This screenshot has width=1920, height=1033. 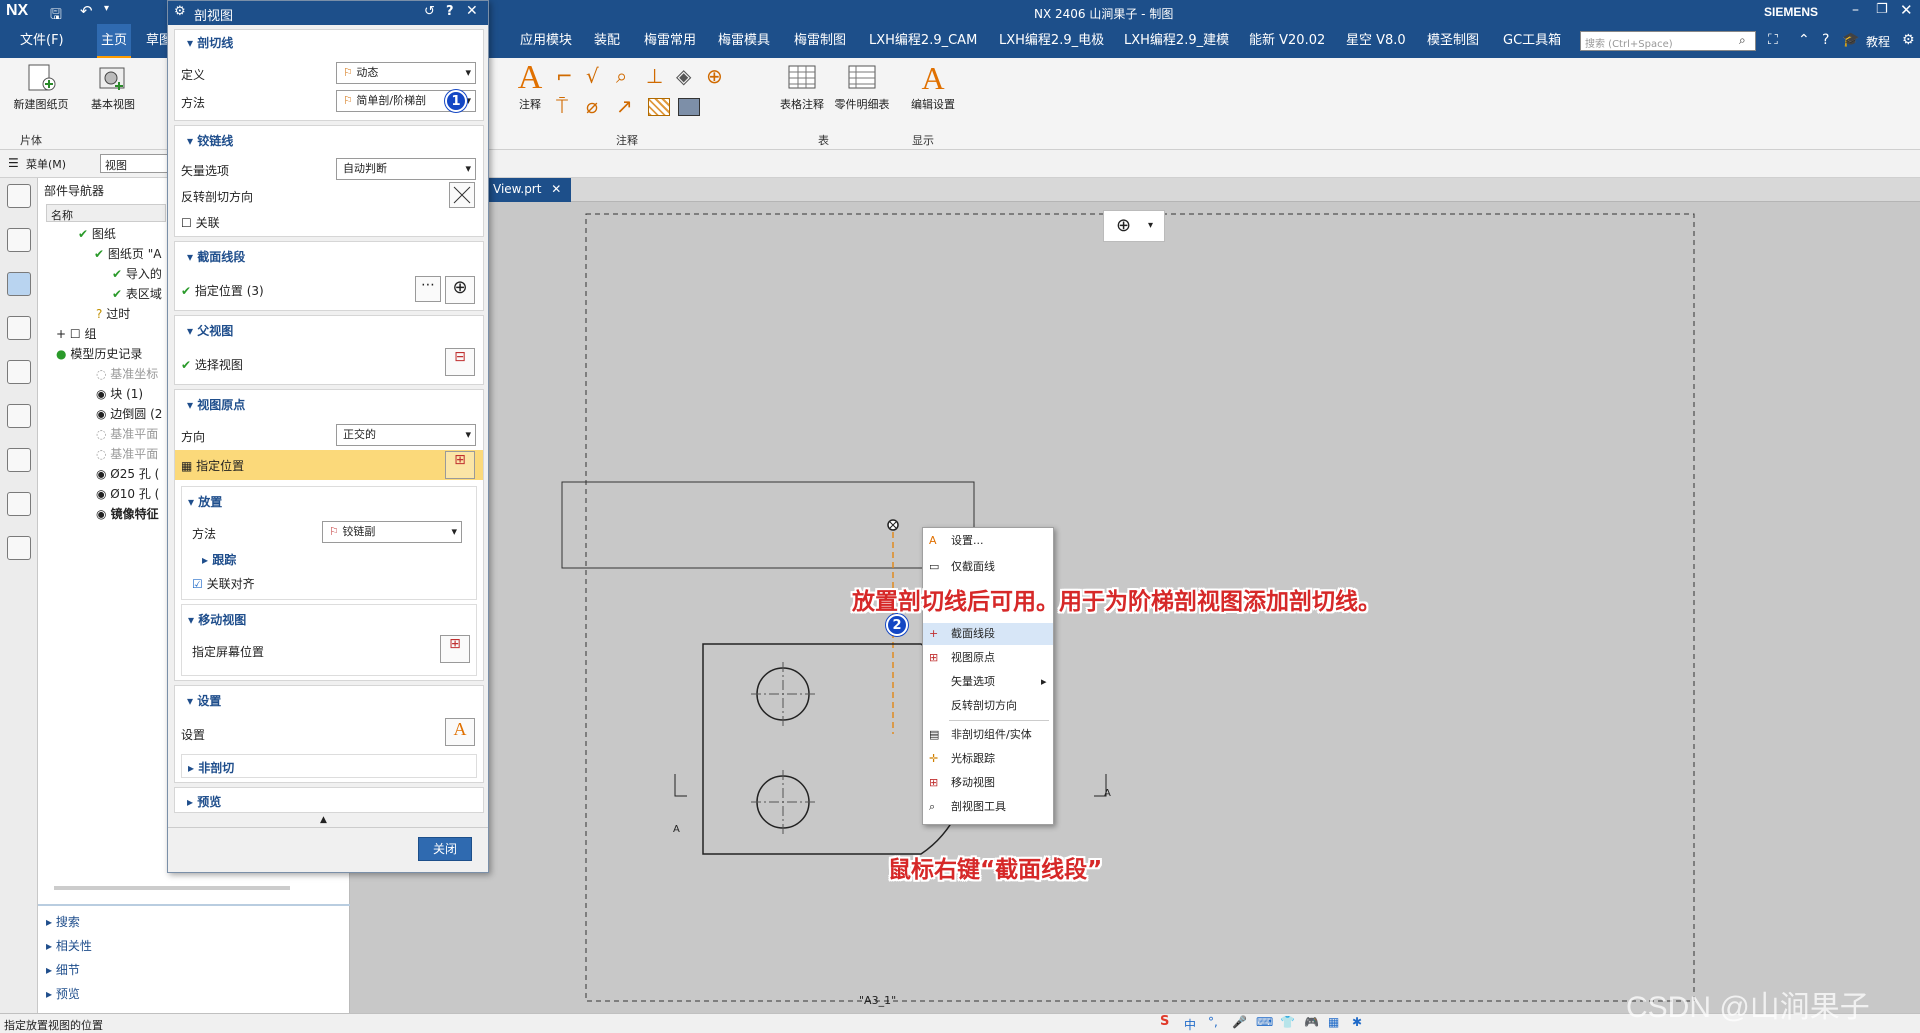 I want to click on menu-mosheng: 模圣制图, so click(x=1453, y=41).